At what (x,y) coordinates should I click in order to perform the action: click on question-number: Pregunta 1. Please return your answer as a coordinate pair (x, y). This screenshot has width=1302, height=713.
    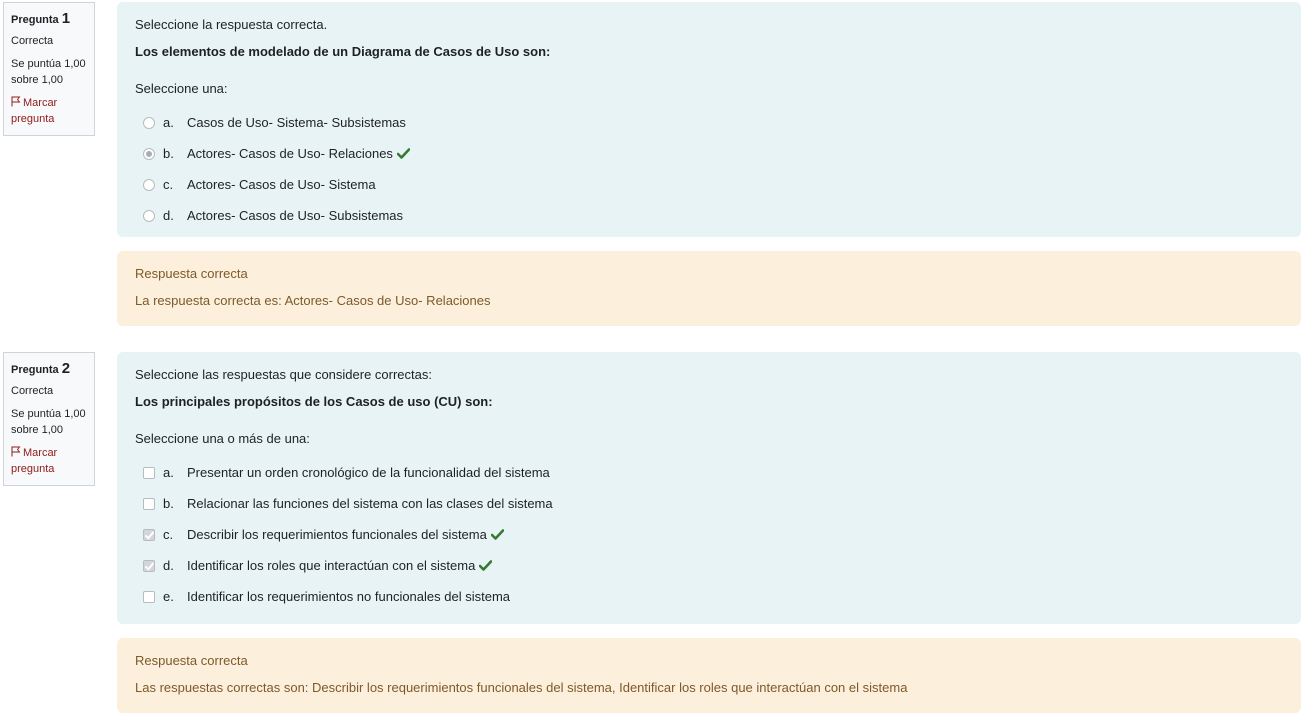
    Looking at the image, I should click on (49, 19).